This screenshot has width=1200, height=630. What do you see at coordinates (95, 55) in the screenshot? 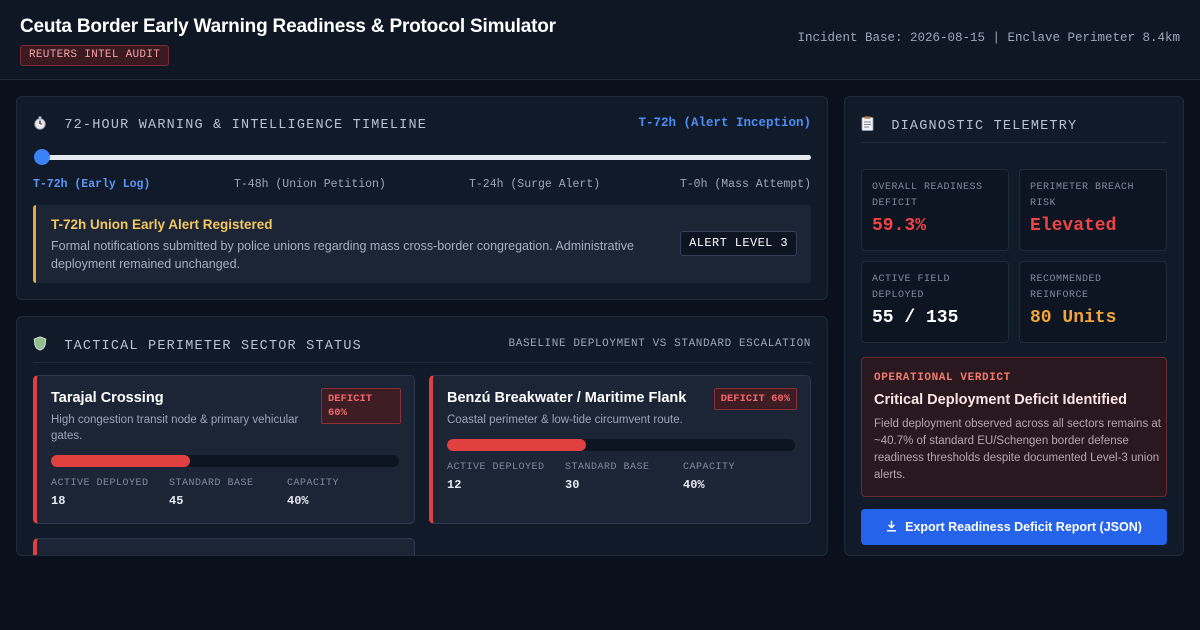
I see `audit-badge: REUTERS INTEL AUDIT` at bounding box center [95, 55].